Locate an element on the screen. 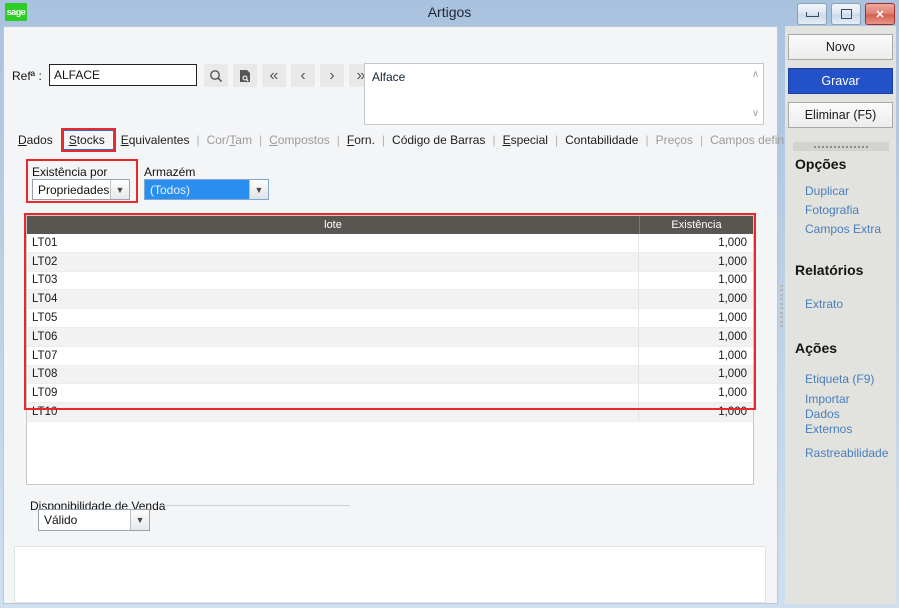 The height and width of the screenshot is (608, 899). table-row: LT09 1,000 is located at coordinates (390, 394).